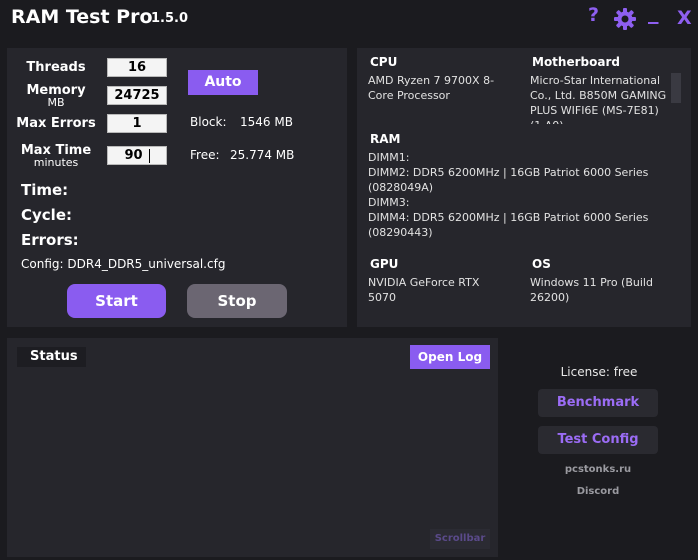 The image size is (698, 560). What do you see at coordinates (384, 62) in the screenshot?
I see `cpu-header: CPU` at bounding box center [384, 62].